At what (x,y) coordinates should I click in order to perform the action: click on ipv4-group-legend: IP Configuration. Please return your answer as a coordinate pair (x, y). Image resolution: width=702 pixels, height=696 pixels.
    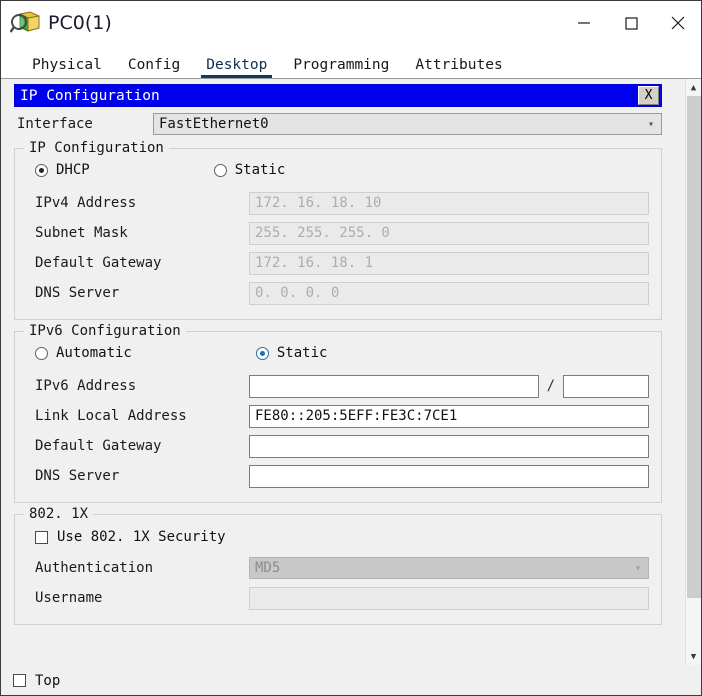
    Looking at the image, I should click on (96, 148).